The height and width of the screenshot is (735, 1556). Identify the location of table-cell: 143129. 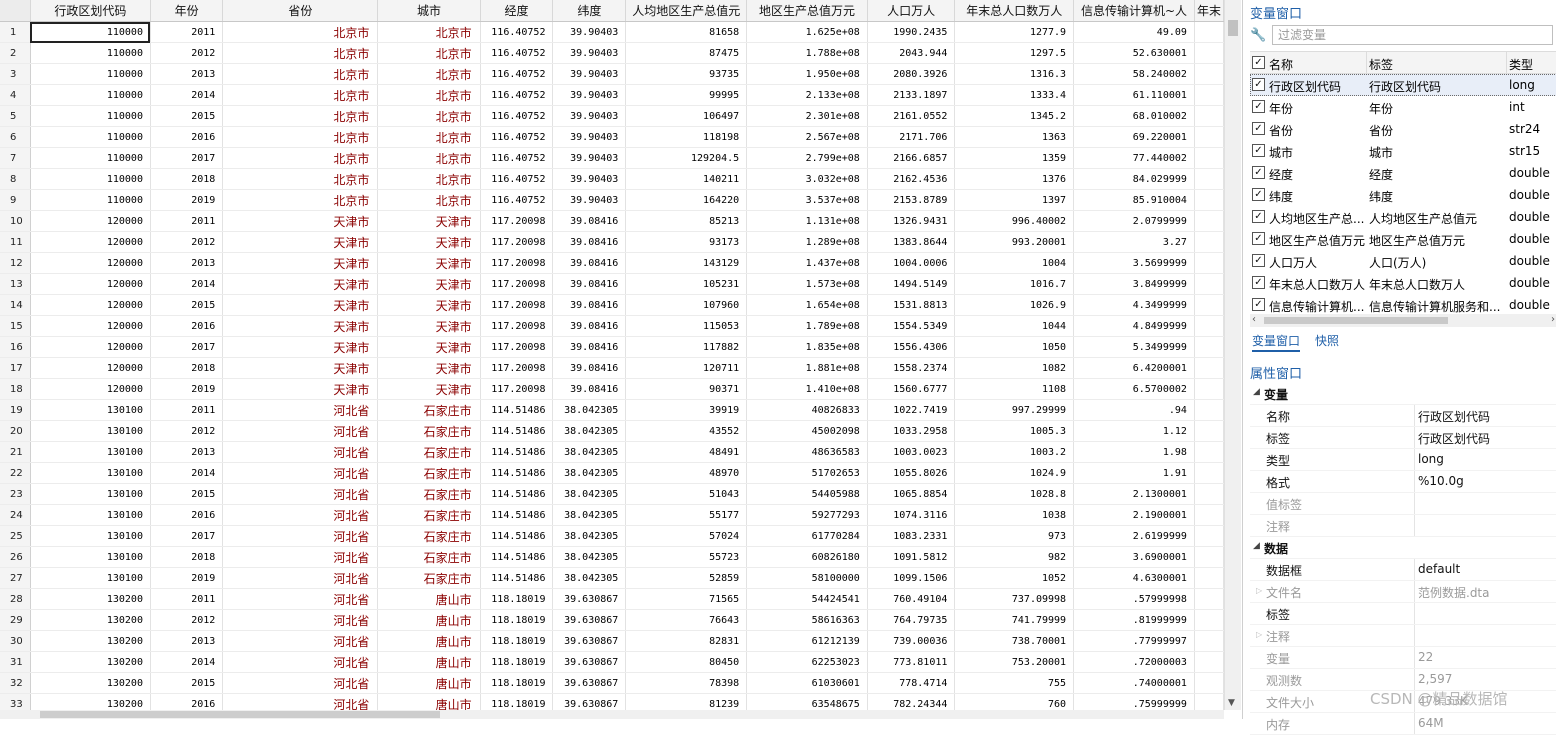
(686, 263).